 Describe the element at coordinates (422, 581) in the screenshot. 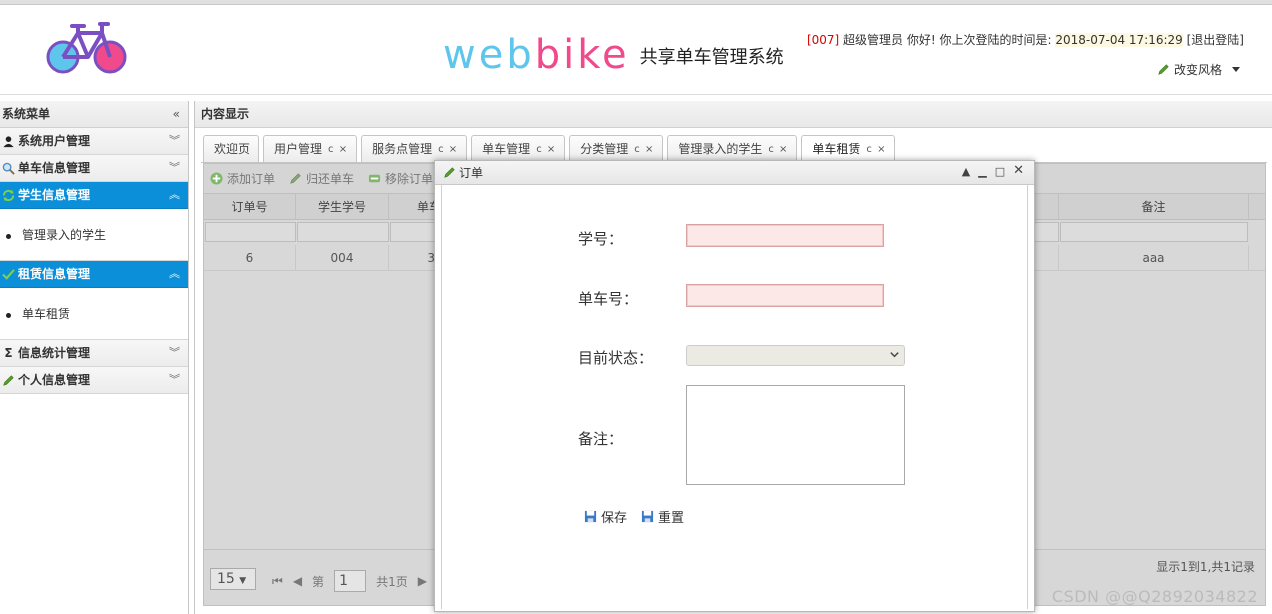

I see `next-page-icon: ▶` at that location.